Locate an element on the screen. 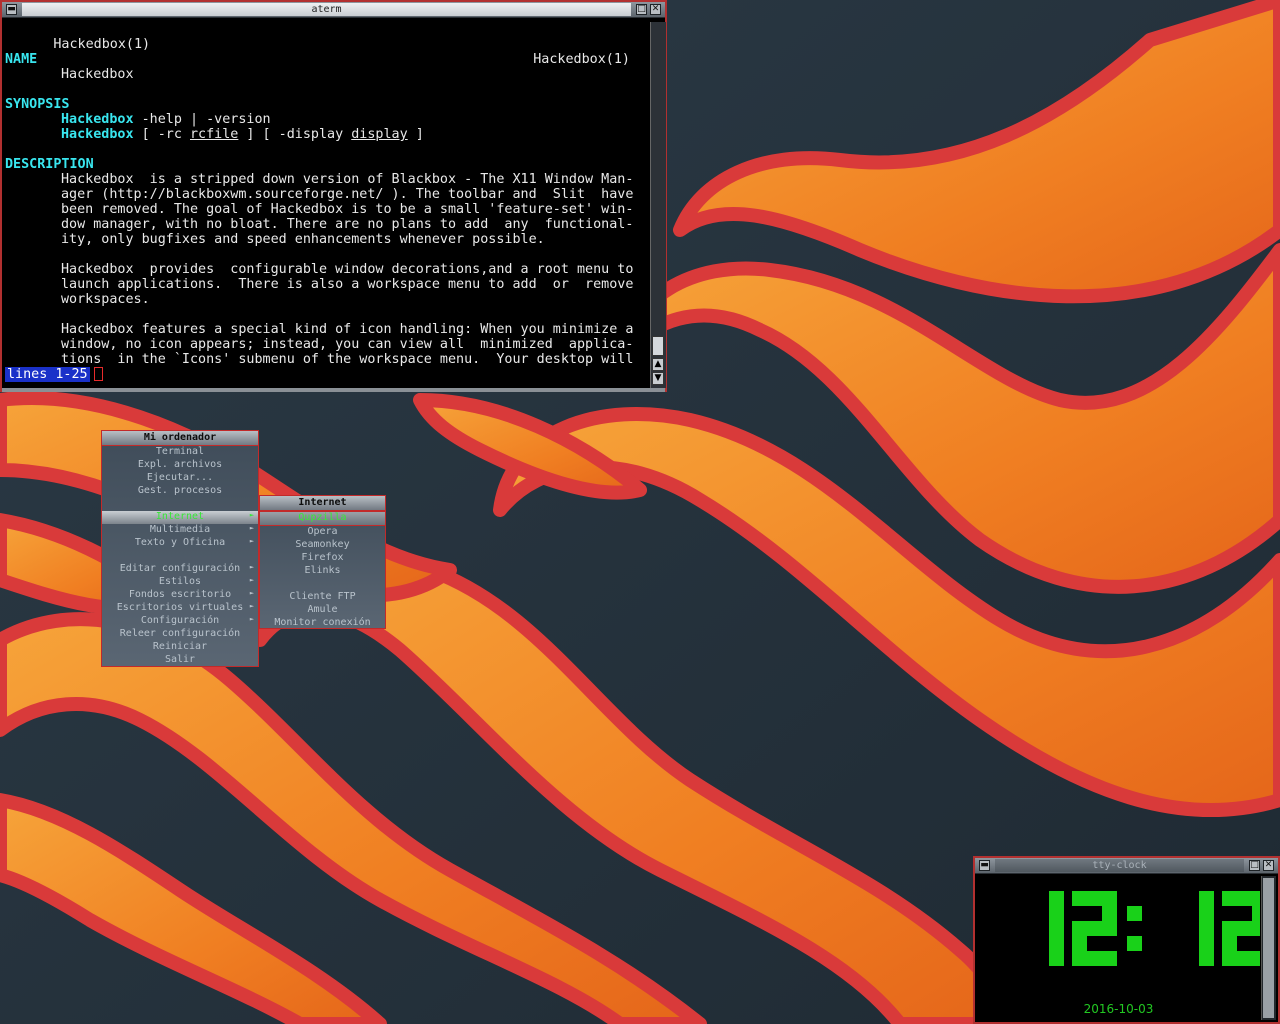  man-header-left: Hackedbox(1) is located at coordinates (102, 44).